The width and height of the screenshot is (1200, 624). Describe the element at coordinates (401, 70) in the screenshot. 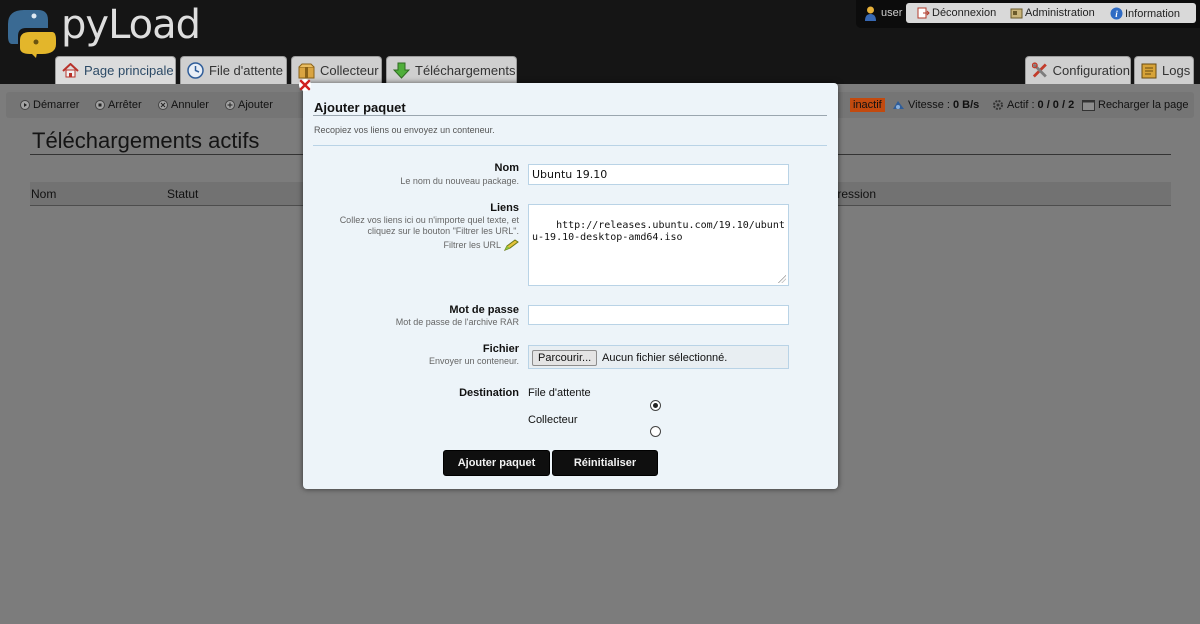

I see `download-arrow-icon` at that location.